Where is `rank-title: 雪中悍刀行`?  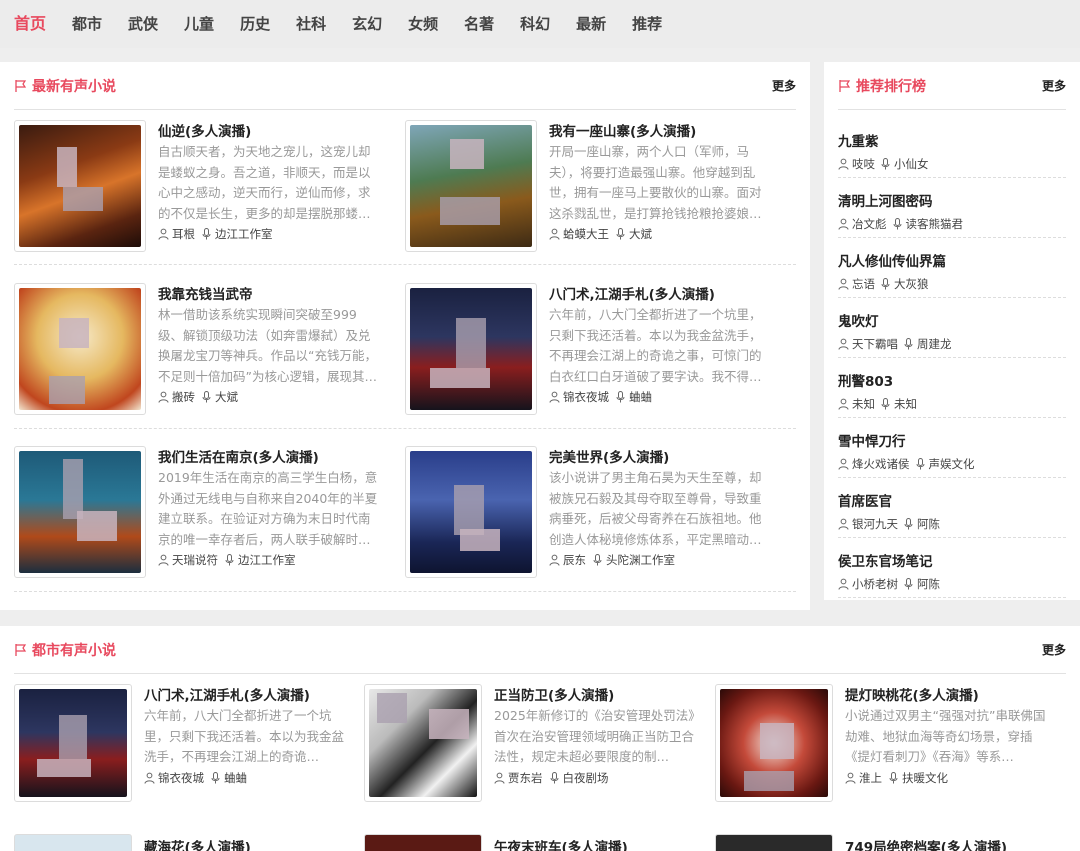 rank-title: 雪中悍刀行 is located at coordinates (872, 440).